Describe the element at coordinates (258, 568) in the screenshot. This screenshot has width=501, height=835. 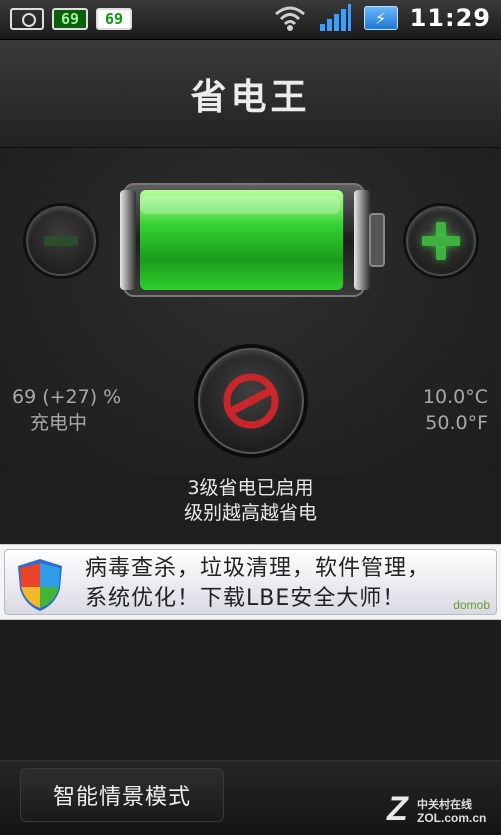
I see `ad-line1: 病毒查杀，垃圾清理，软件管理，` at that location.